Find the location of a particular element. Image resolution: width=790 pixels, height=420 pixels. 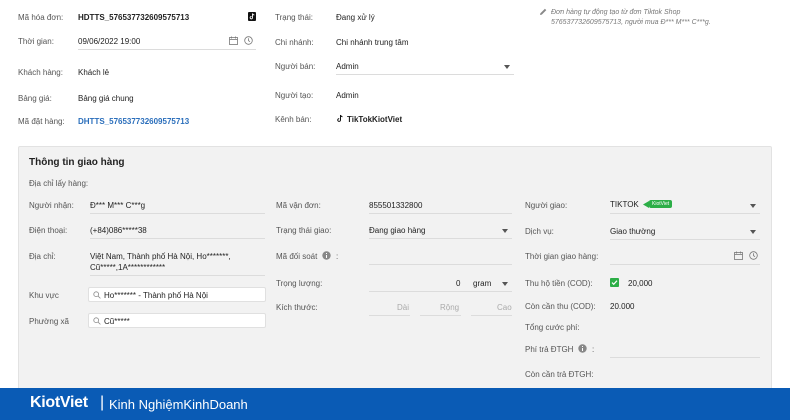

kiotviet-tag: KiotViet is located at coordinates (661, 204).